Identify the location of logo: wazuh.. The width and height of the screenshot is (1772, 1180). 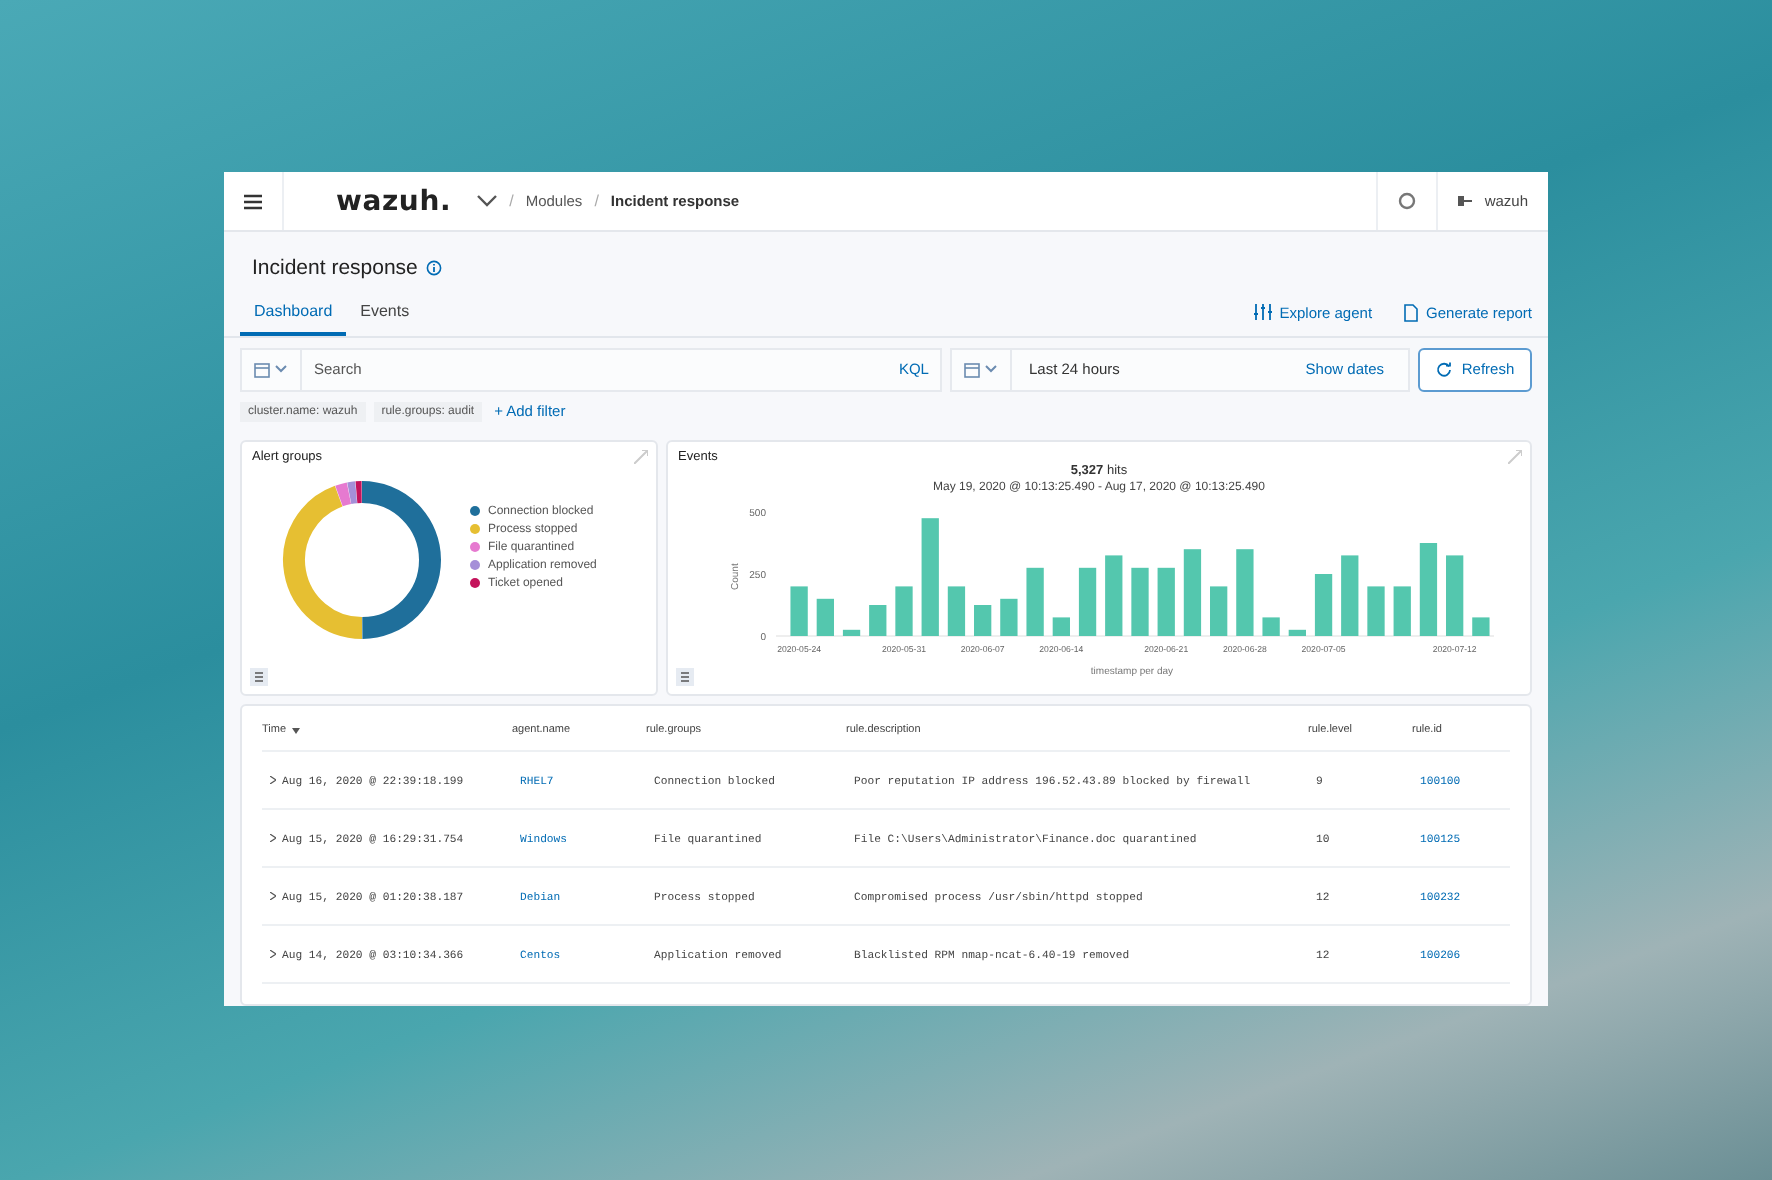
(394, 201).